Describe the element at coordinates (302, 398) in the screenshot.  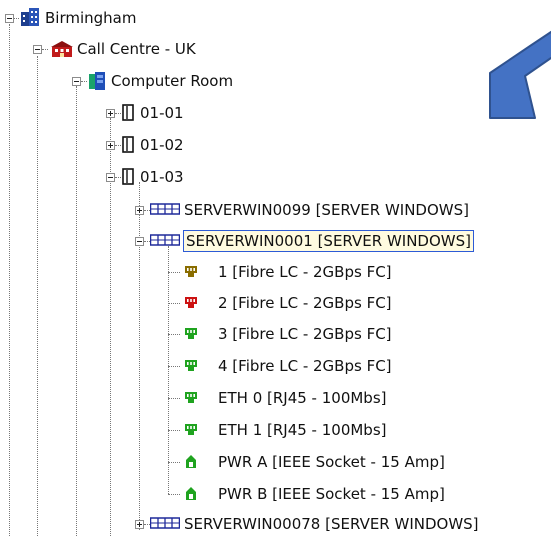
I see `port-label: ETH 0 [RJ45 - 100Mbs]` at that location.